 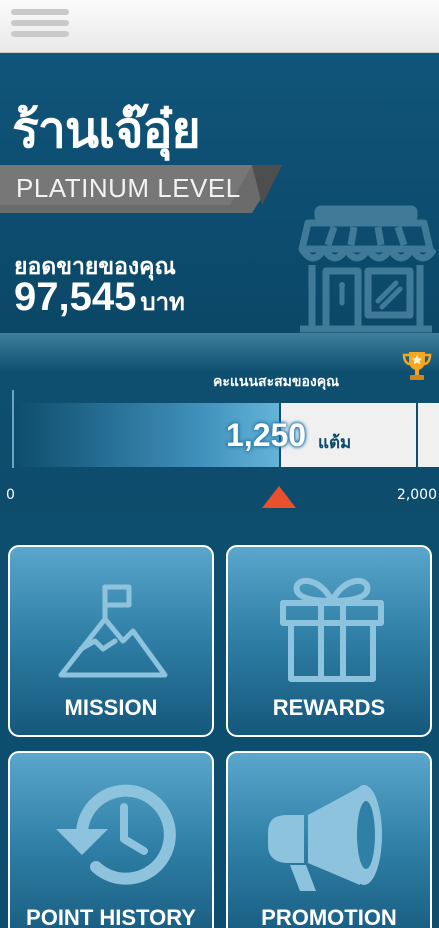 I want to click on store-icon, so click(x=367, y=269).